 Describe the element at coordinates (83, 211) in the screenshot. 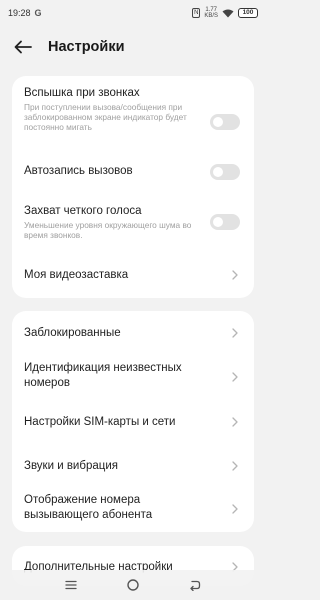

I see `clear-voice-title: Захват четкого голоса` at that location.